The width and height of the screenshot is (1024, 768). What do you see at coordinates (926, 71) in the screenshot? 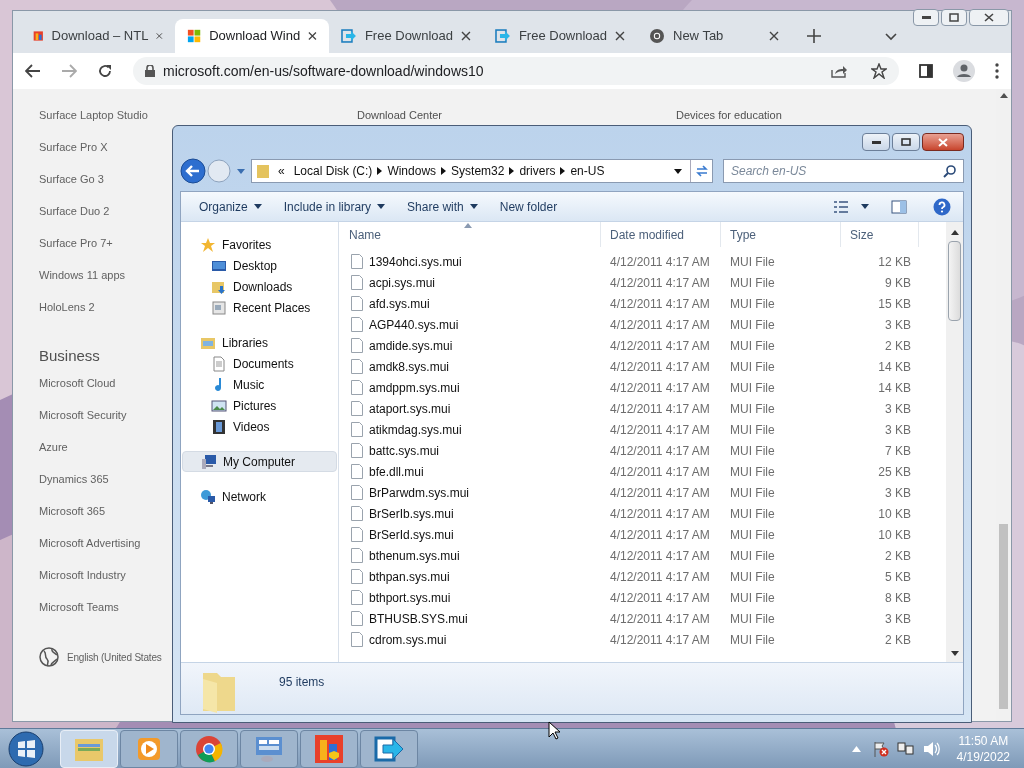
I see `side-panel-icon` at bounding box center [926, 71].